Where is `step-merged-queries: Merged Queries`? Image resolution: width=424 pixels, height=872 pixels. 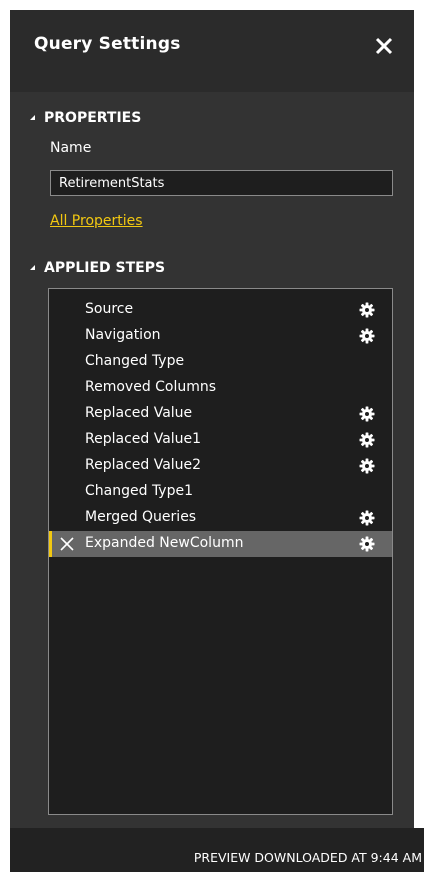
step-merged-queries: Merged Queries is located at coordinates (220, 518).